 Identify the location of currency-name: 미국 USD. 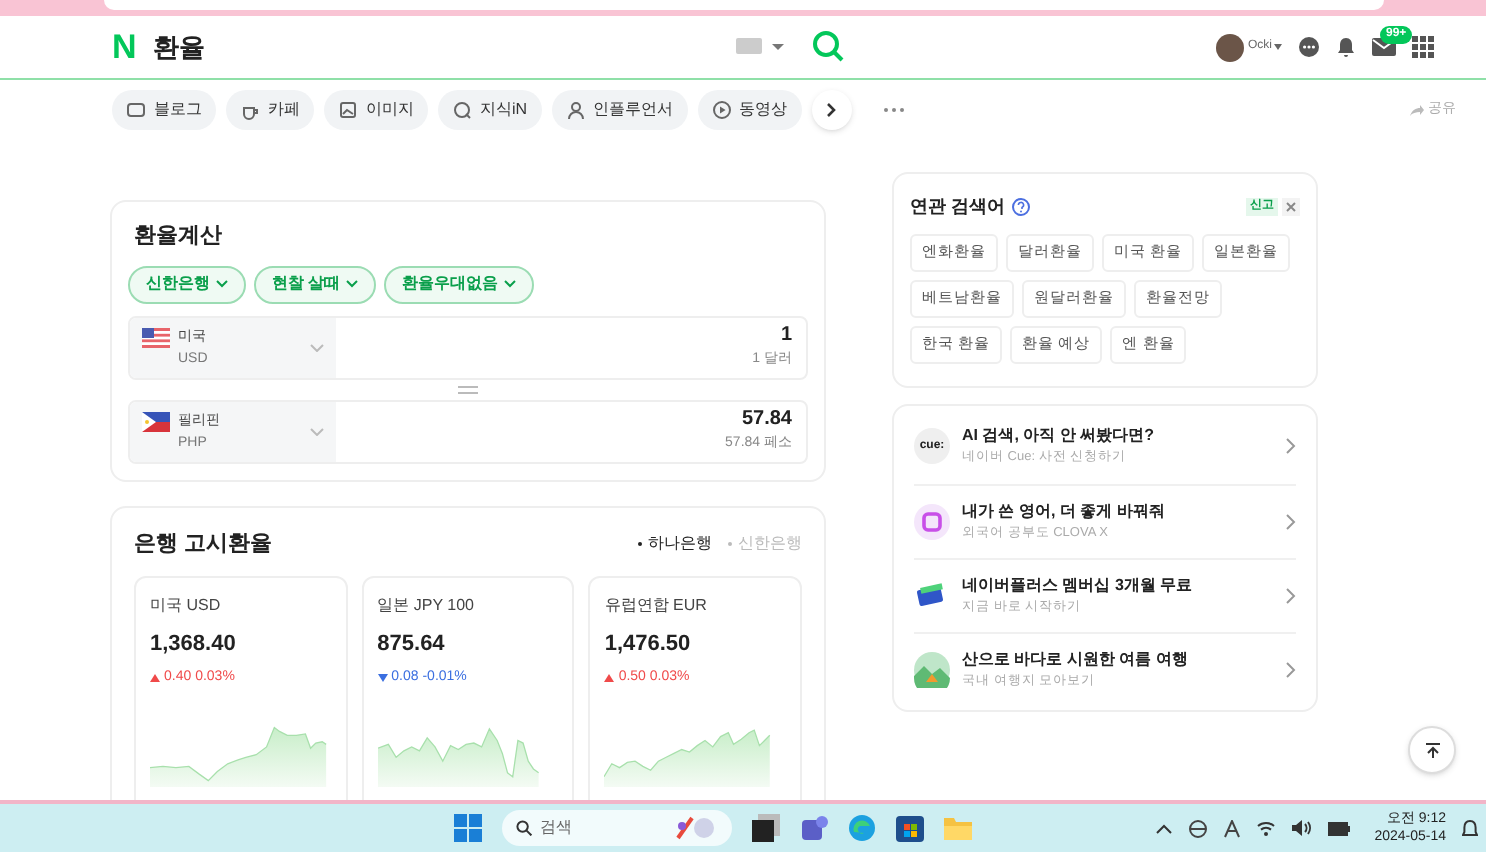
(186, 606).